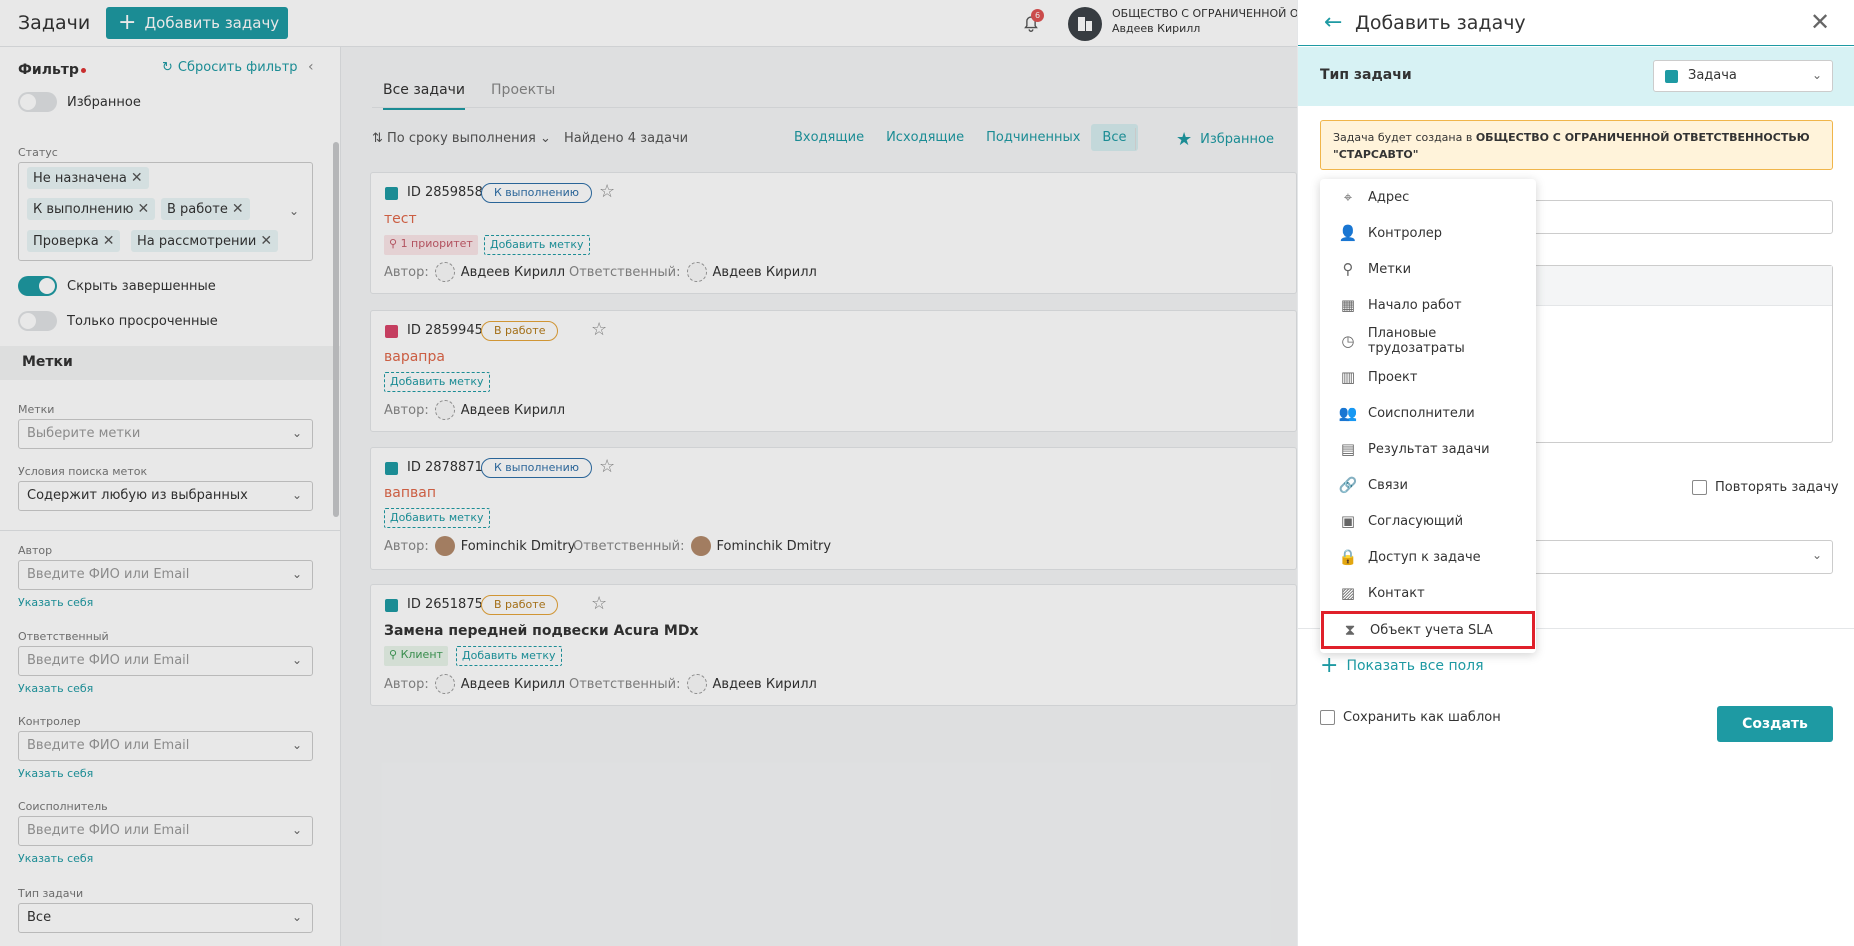  Describe the element at coordinates (55, 602) in the screenshot. I see `author-self-link: Указать себя` at that location.